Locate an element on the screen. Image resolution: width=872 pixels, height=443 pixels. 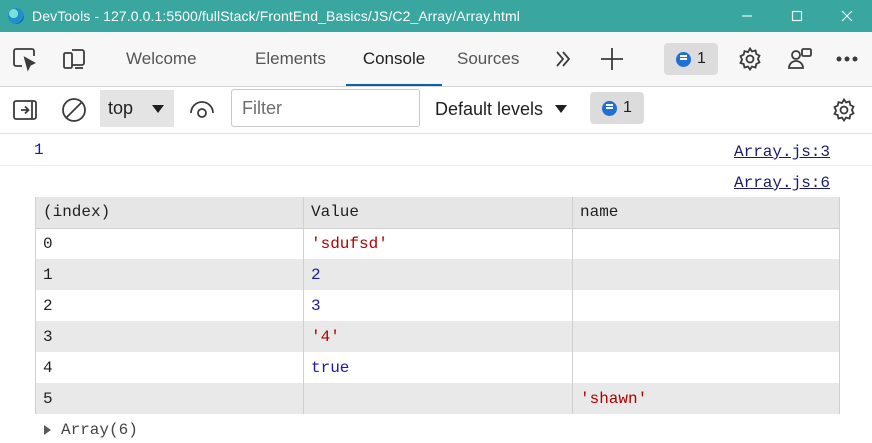
device-emulation-button is located at coordinates (74, 59).